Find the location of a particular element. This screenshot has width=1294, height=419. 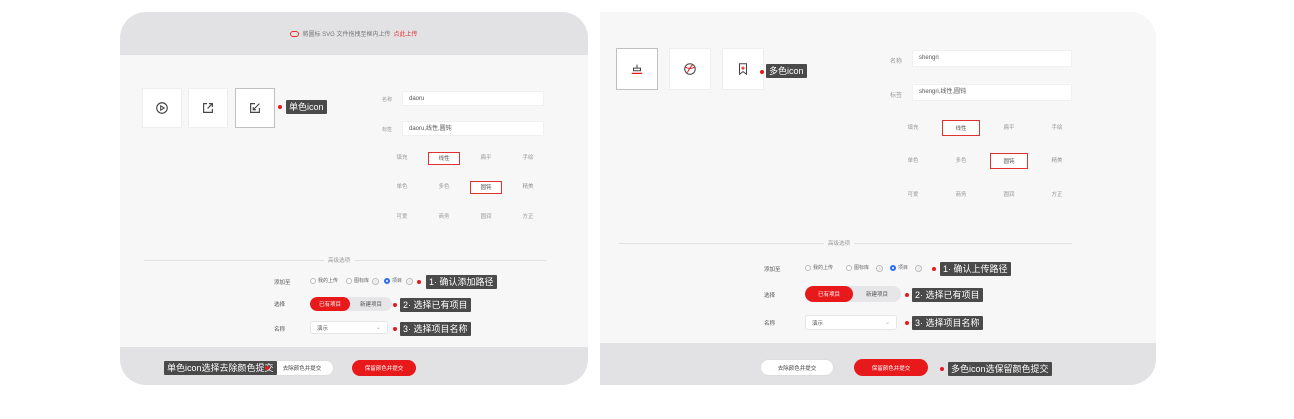

icon-thumb-bookmark is located at coordinates (743, 69).